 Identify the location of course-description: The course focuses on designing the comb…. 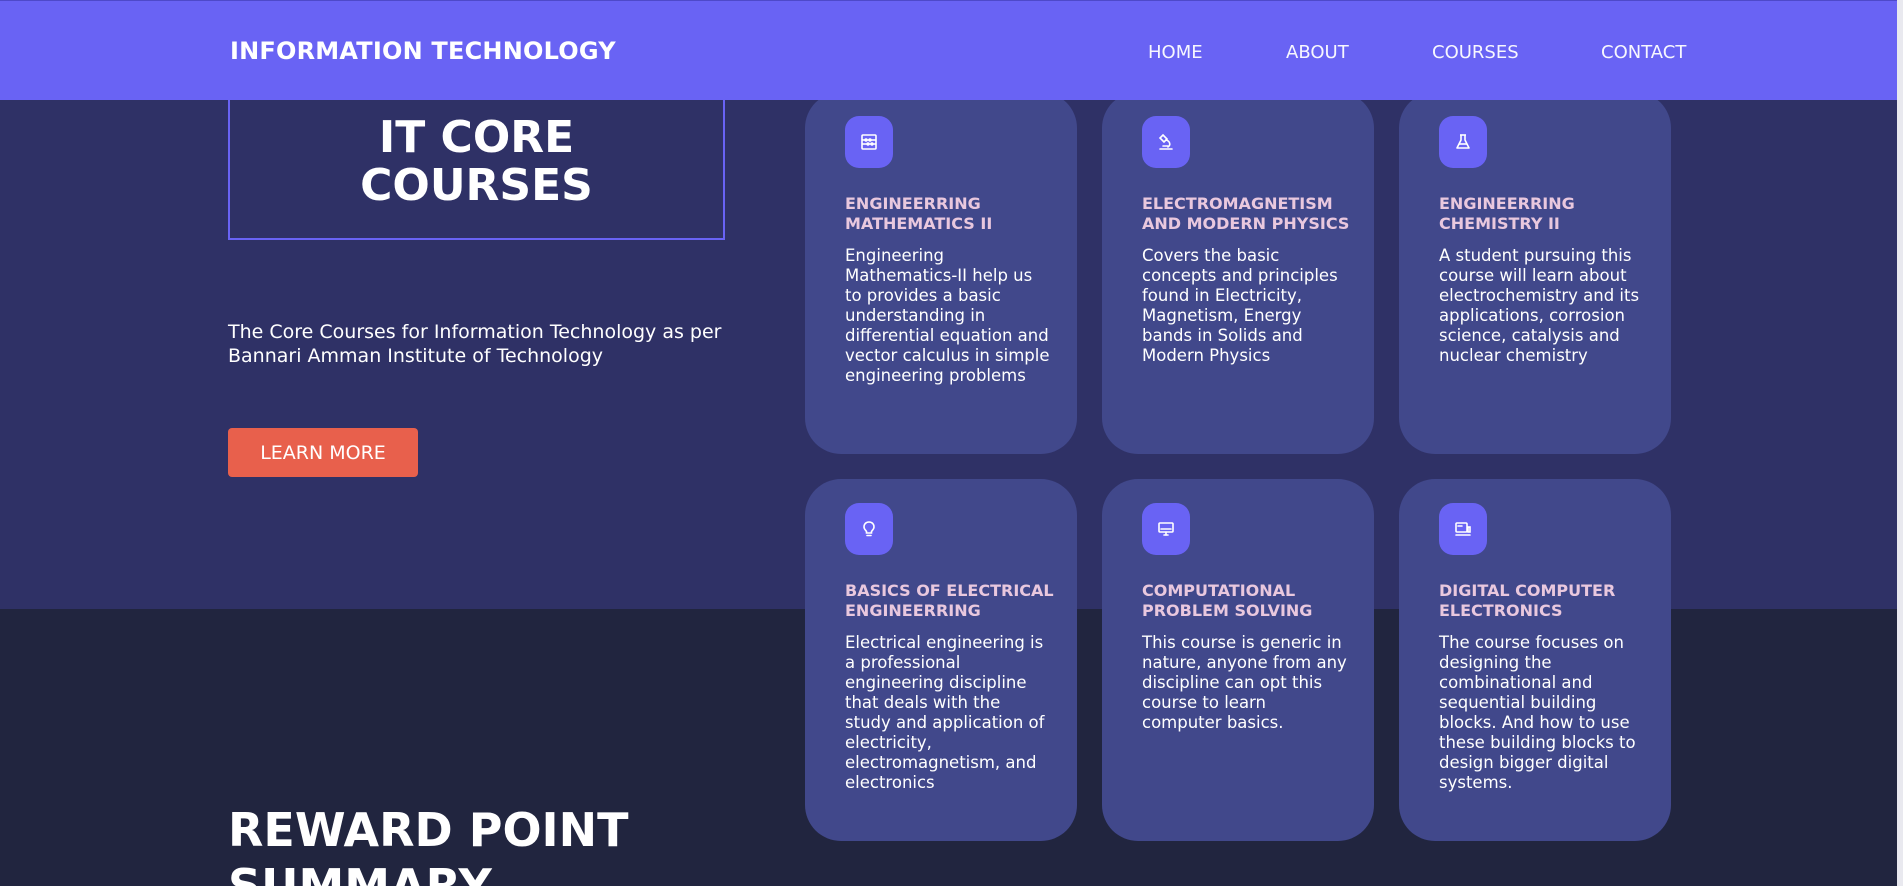
(1537, 712).